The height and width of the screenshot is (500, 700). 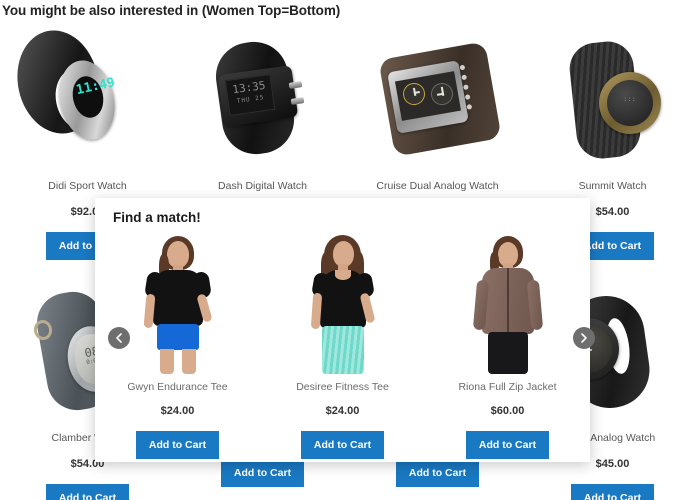 What do you see at coordinates (437, 186) in the screenshot?
I see `product-name: Cruise Dual Analog Watch` at bounding box center [437, 186].